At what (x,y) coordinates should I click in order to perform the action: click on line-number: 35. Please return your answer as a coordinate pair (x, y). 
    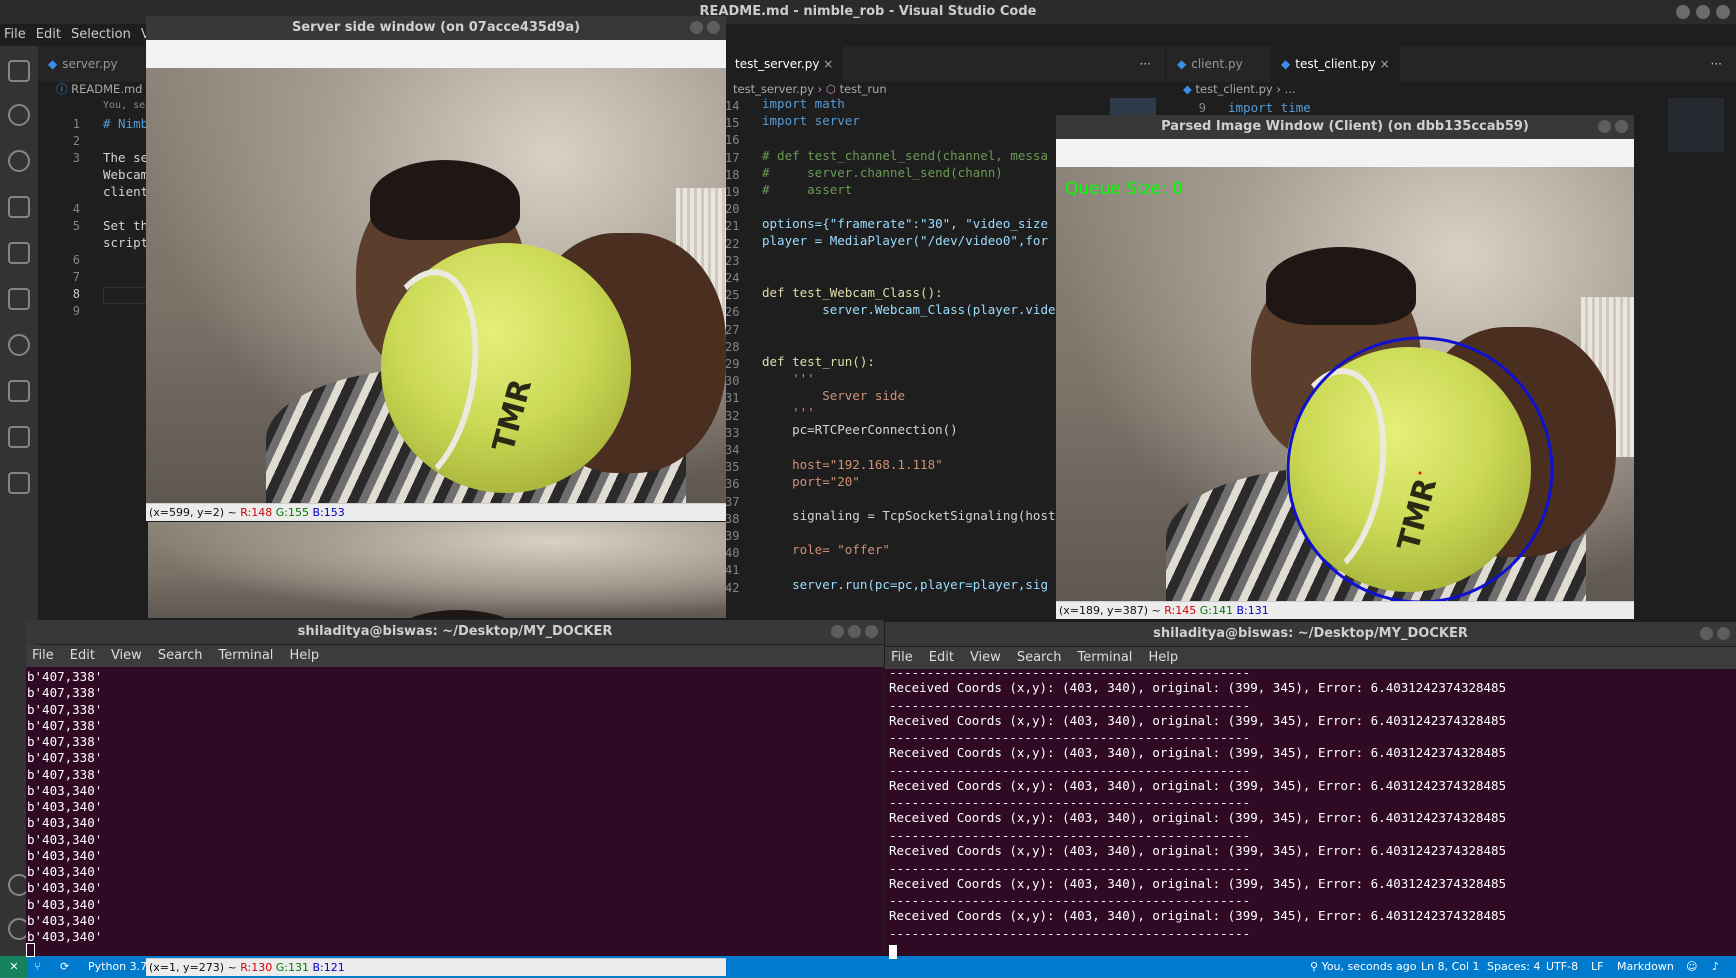
    Looking at the image, I should click on (732, 467).